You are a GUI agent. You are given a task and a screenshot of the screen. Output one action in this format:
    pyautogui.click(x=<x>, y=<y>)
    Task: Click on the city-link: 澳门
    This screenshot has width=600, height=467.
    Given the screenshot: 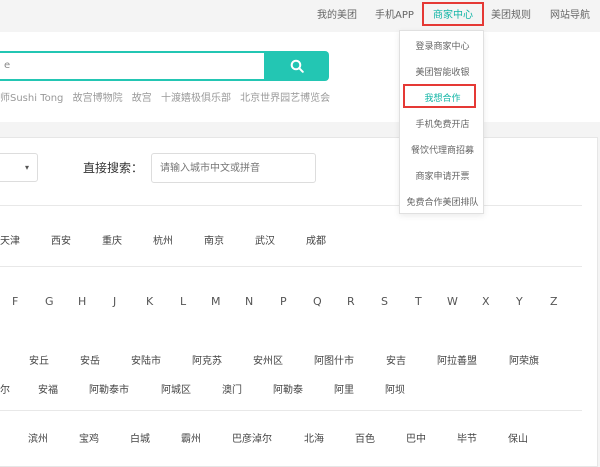 What is the action you would take?
    pyautogui.click(x=232, y=388)
    